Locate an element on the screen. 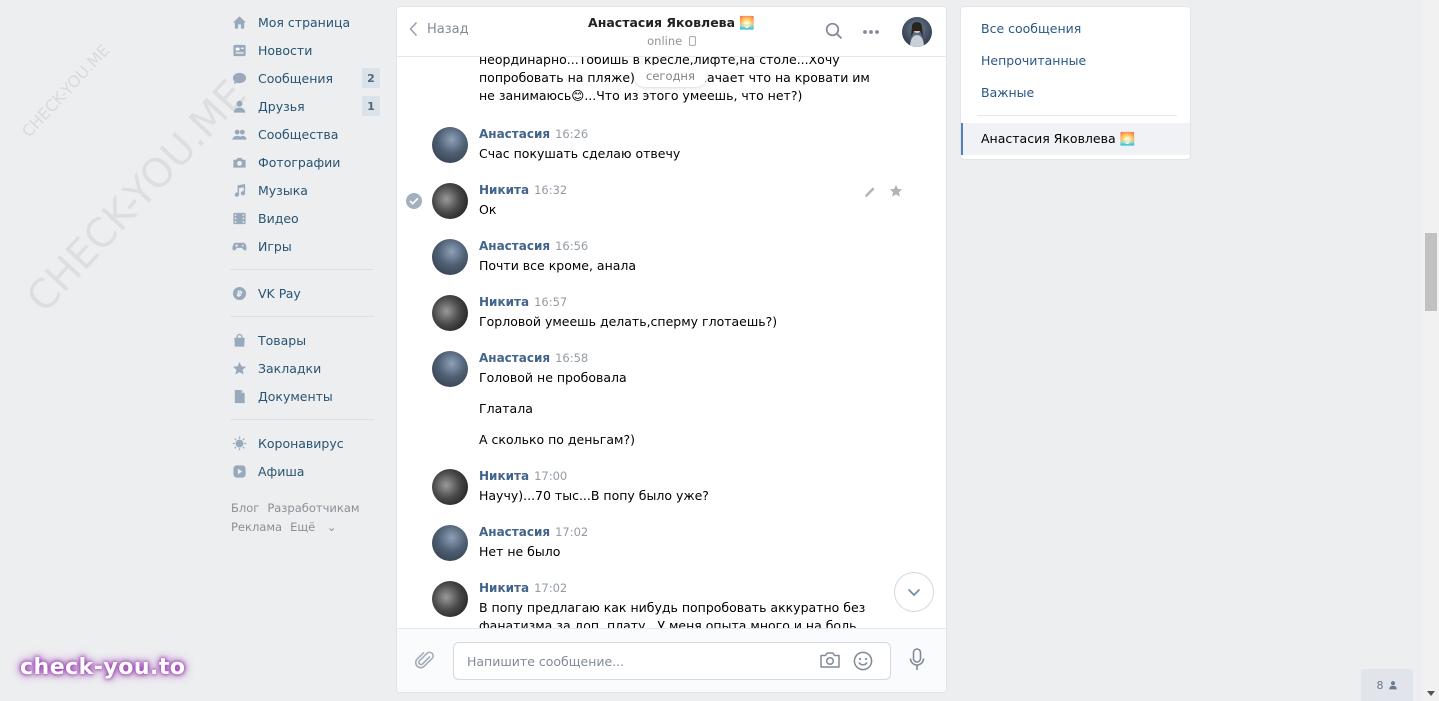 The image size is (1439, 701). message-line: Глатала is located at coordinates (506, 408).